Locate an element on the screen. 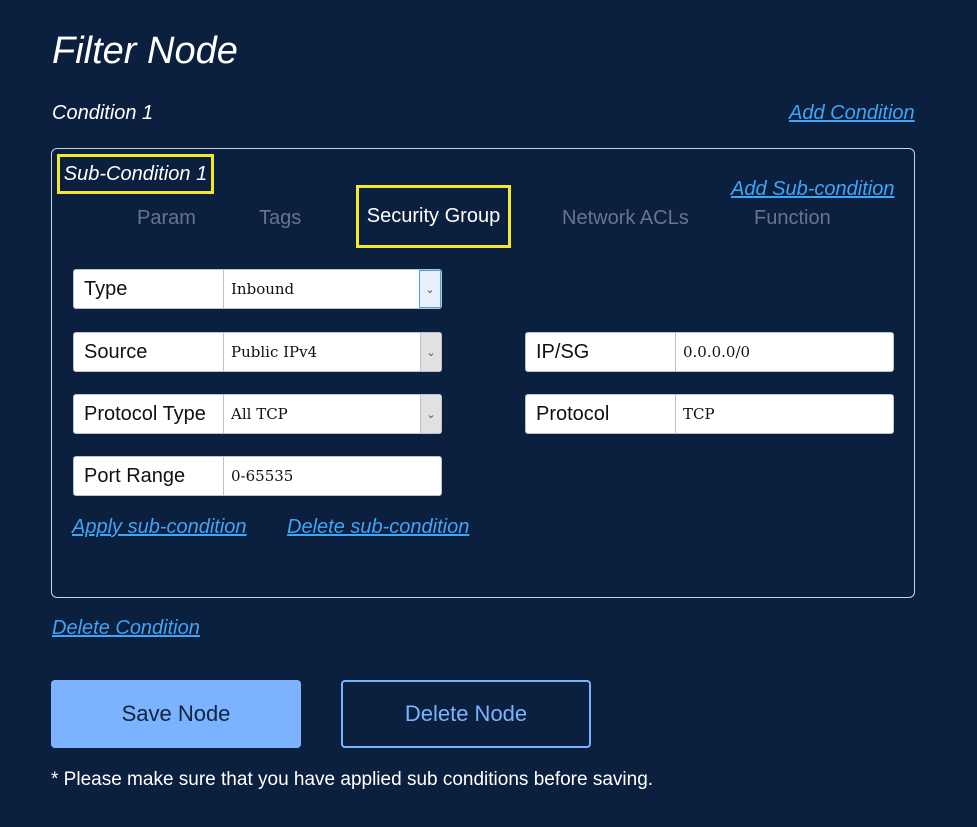  page-title: Filter Node is located at coordinates (145, 51).